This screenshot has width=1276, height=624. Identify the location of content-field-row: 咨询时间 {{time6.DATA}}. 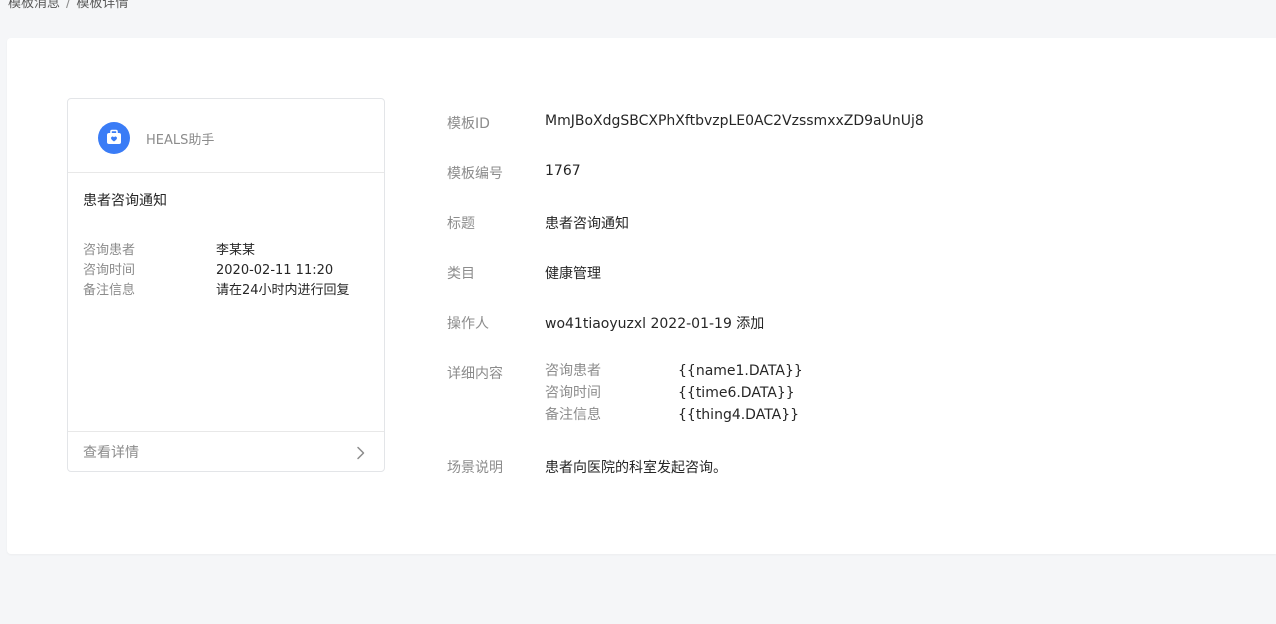
(745, 393).